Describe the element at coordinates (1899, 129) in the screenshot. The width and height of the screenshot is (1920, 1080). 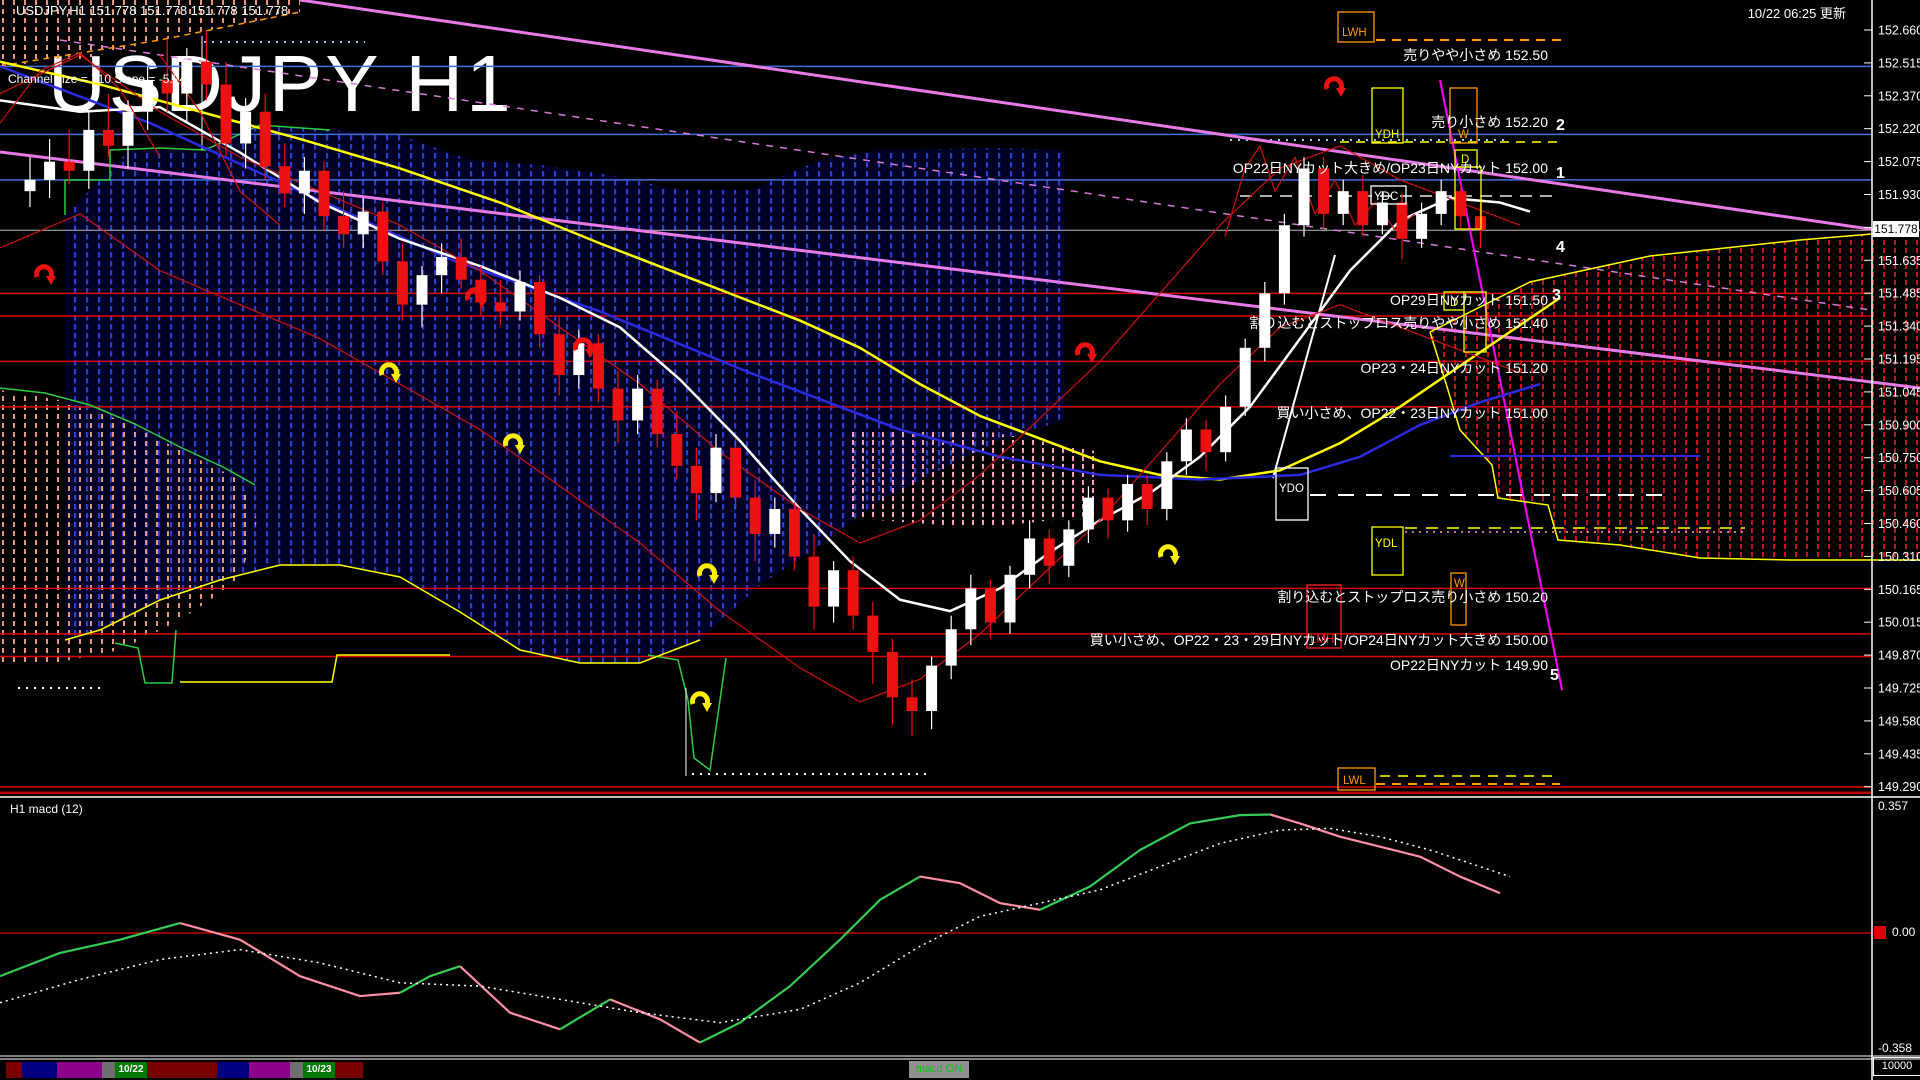
I see `axis-label: 152.220` at that location.